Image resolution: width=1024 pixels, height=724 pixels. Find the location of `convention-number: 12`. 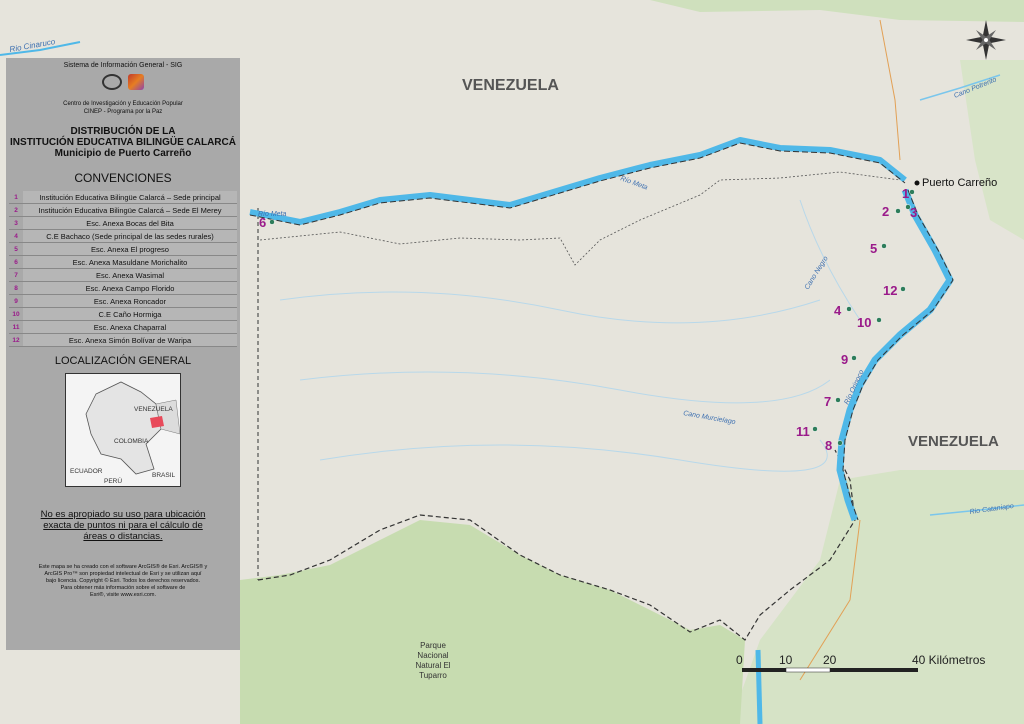

convention-number: 12 is located at coordinates (16, 340).